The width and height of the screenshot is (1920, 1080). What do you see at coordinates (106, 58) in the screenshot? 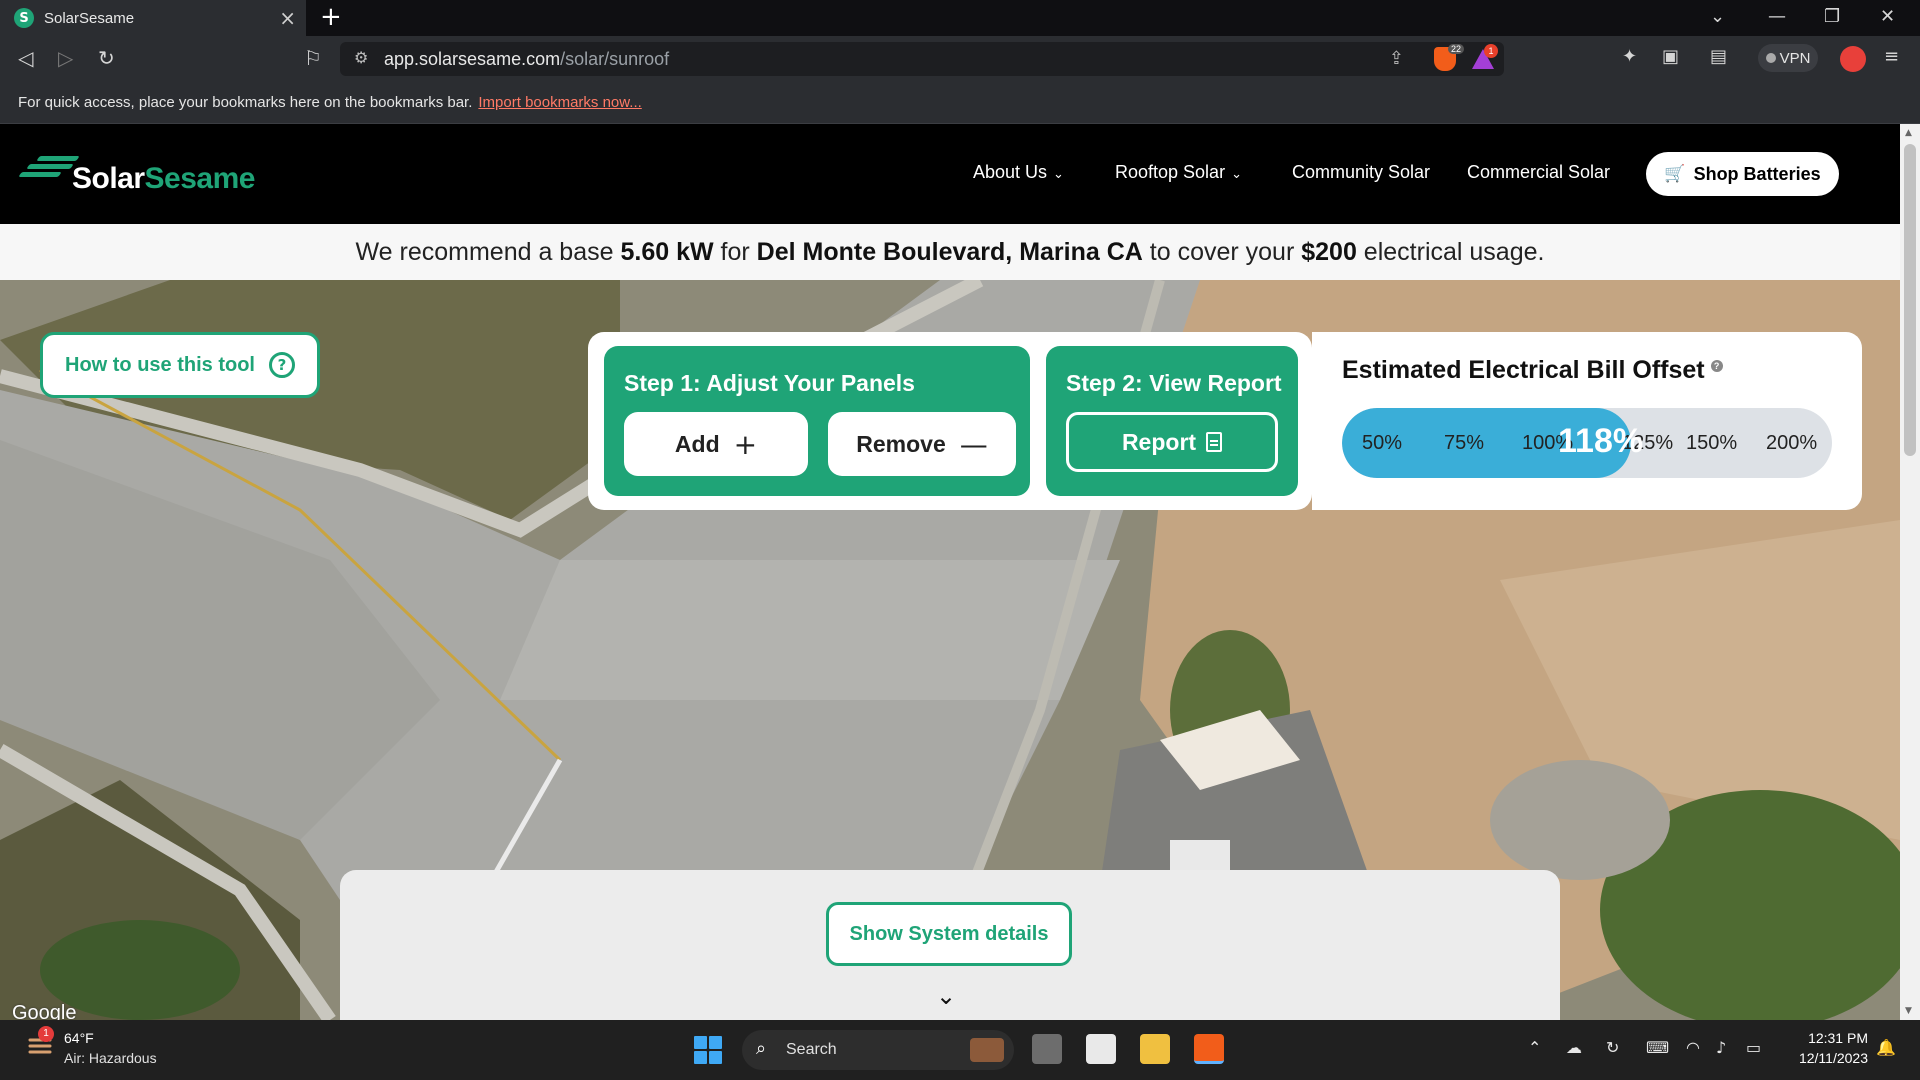
I see `reload-icon: ↻` at bounding box center [106, 58].